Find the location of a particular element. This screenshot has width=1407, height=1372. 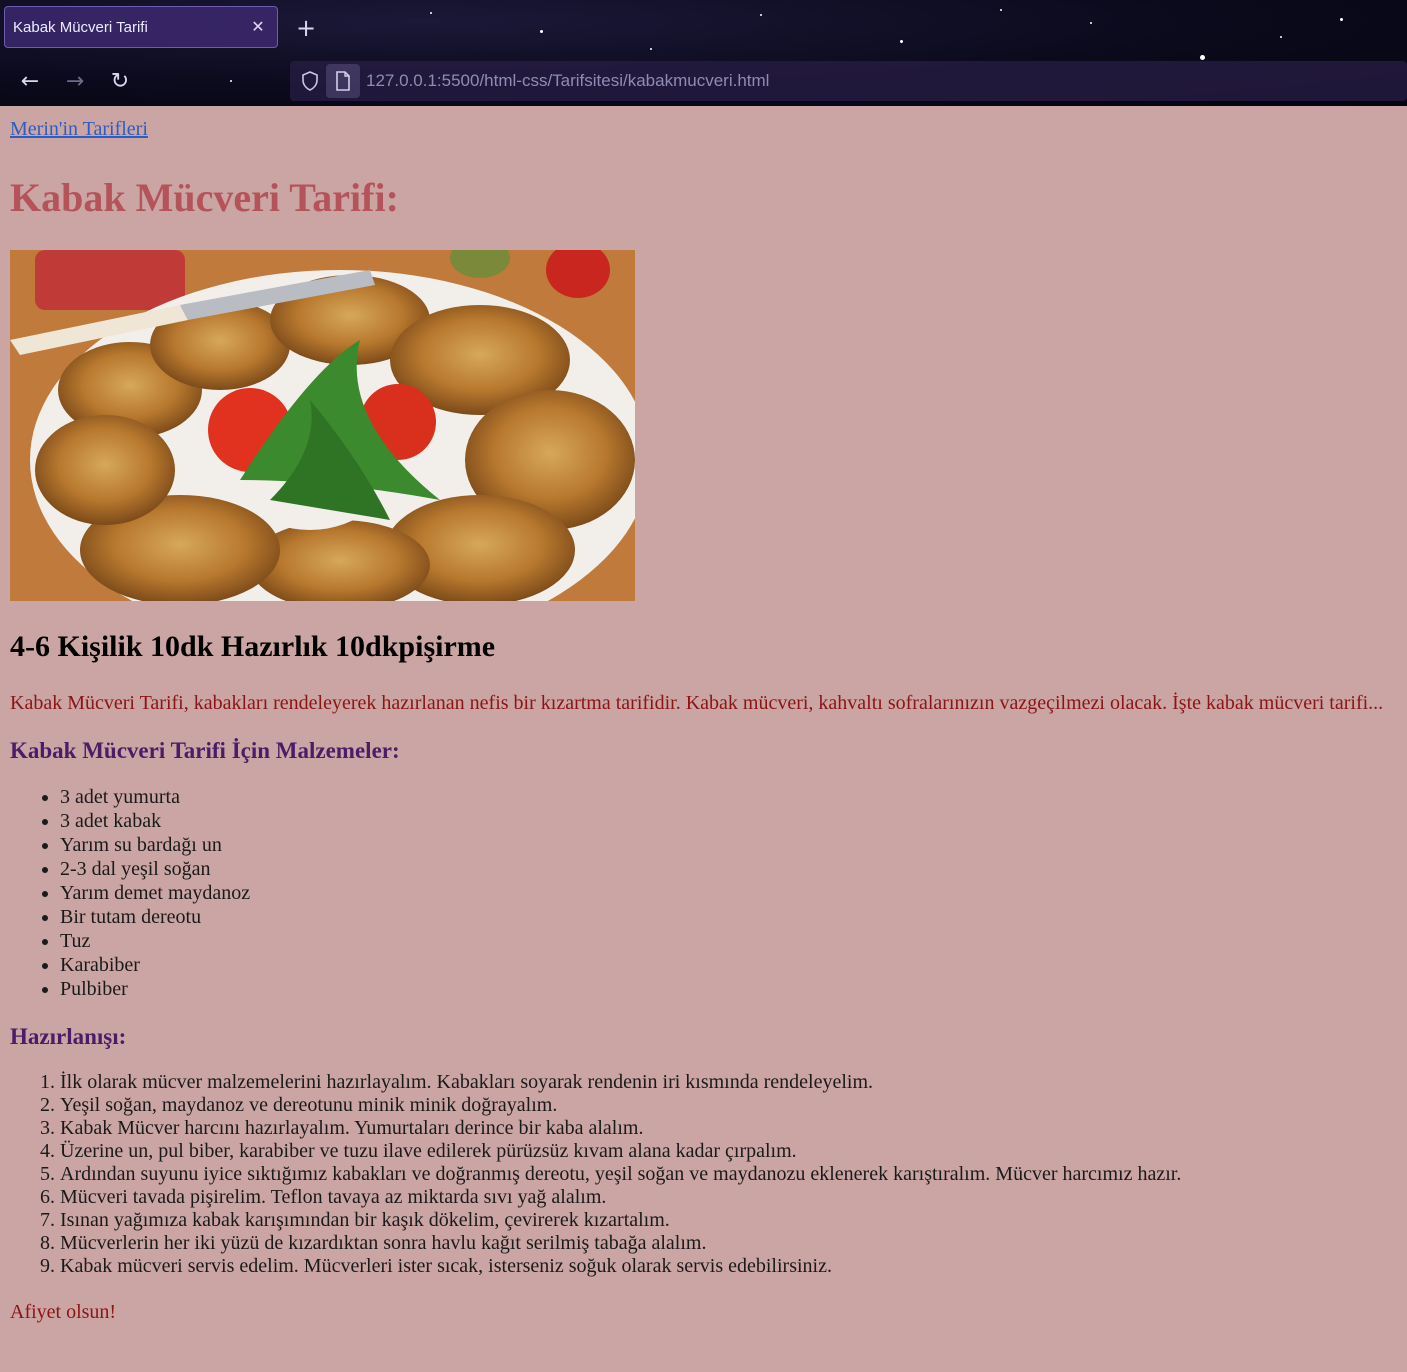

new-tab-button: + is located at coordinates (306, 28).